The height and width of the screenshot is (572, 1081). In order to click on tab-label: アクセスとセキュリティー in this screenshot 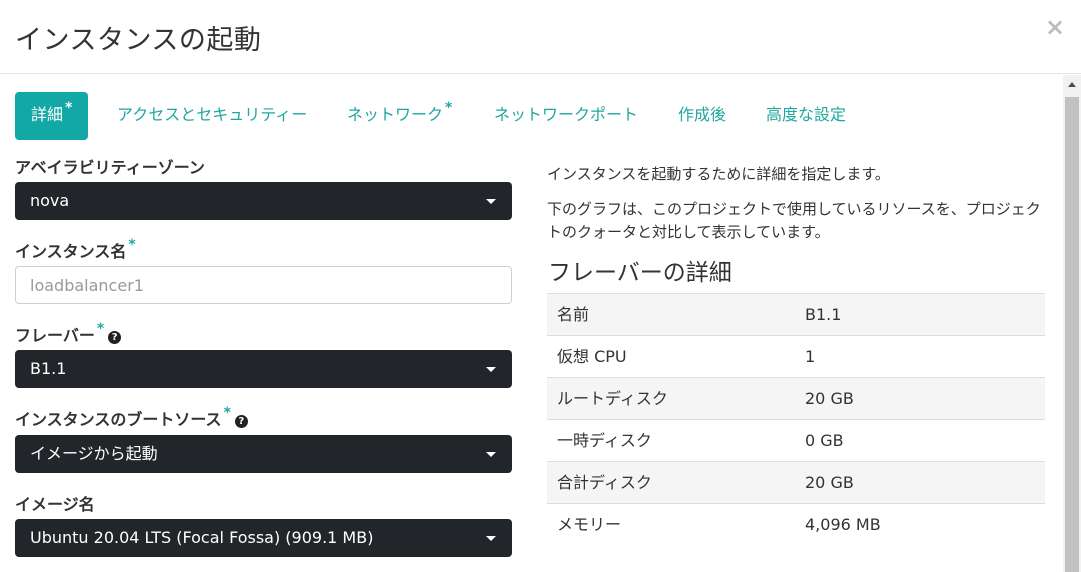, I will do `click(212, 114)`.